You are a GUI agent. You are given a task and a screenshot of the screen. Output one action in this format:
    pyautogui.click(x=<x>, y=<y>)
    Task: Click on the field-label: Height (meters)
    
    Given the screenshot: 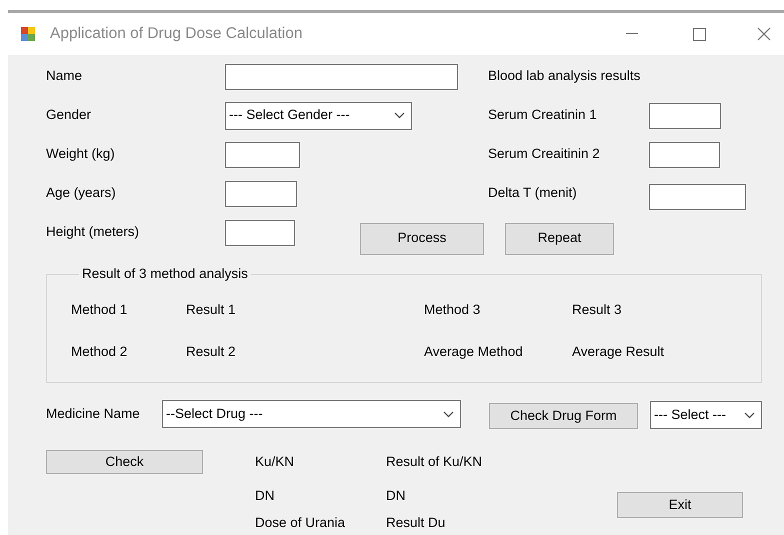 What is the action you would take?
    pyautogui.click(x=93, y=232)
    